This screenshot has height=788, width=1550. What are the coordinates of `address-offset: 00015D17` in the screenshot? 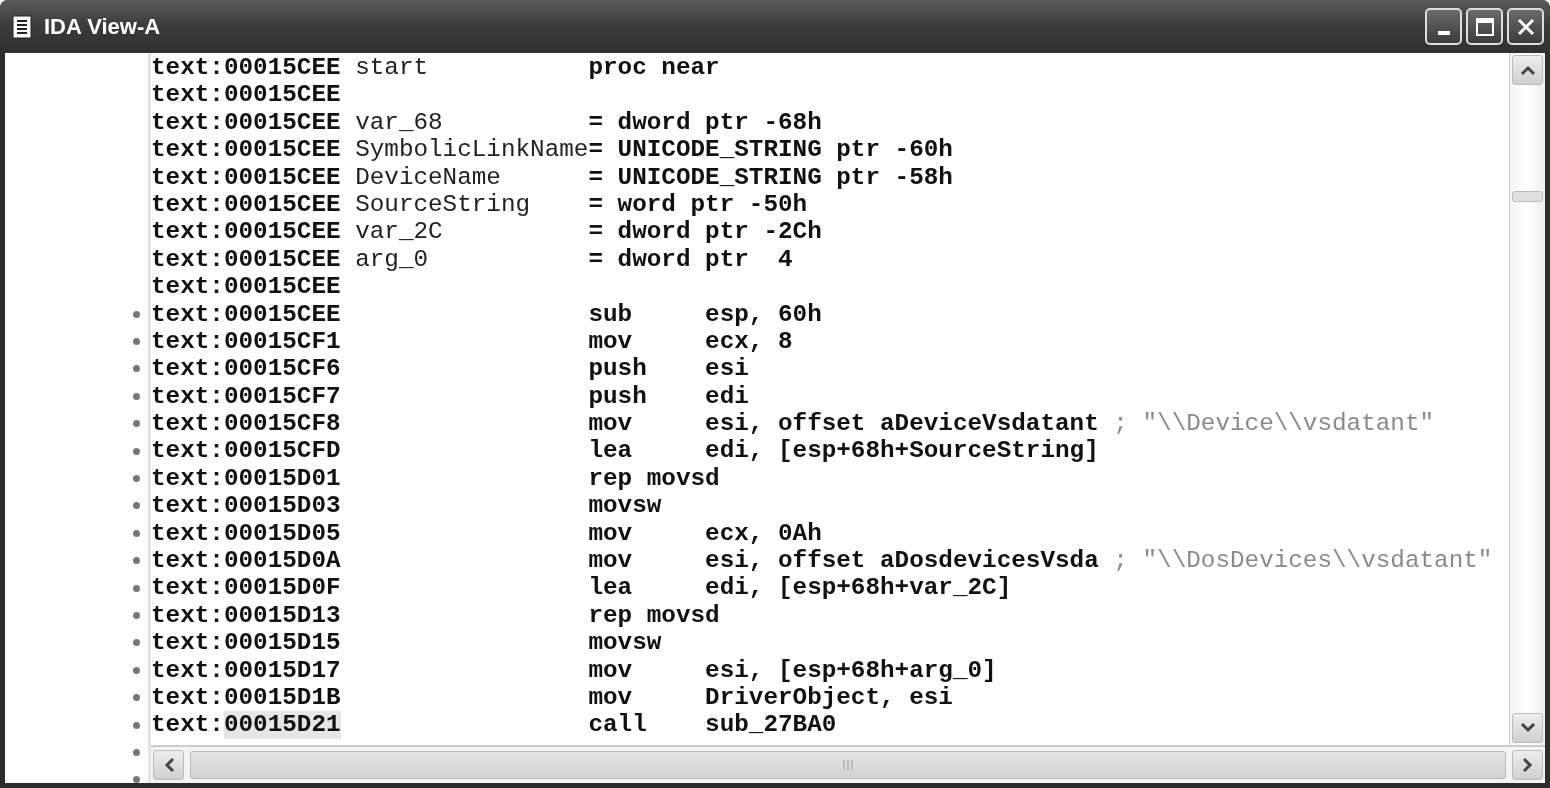 It's located at (282, 670).